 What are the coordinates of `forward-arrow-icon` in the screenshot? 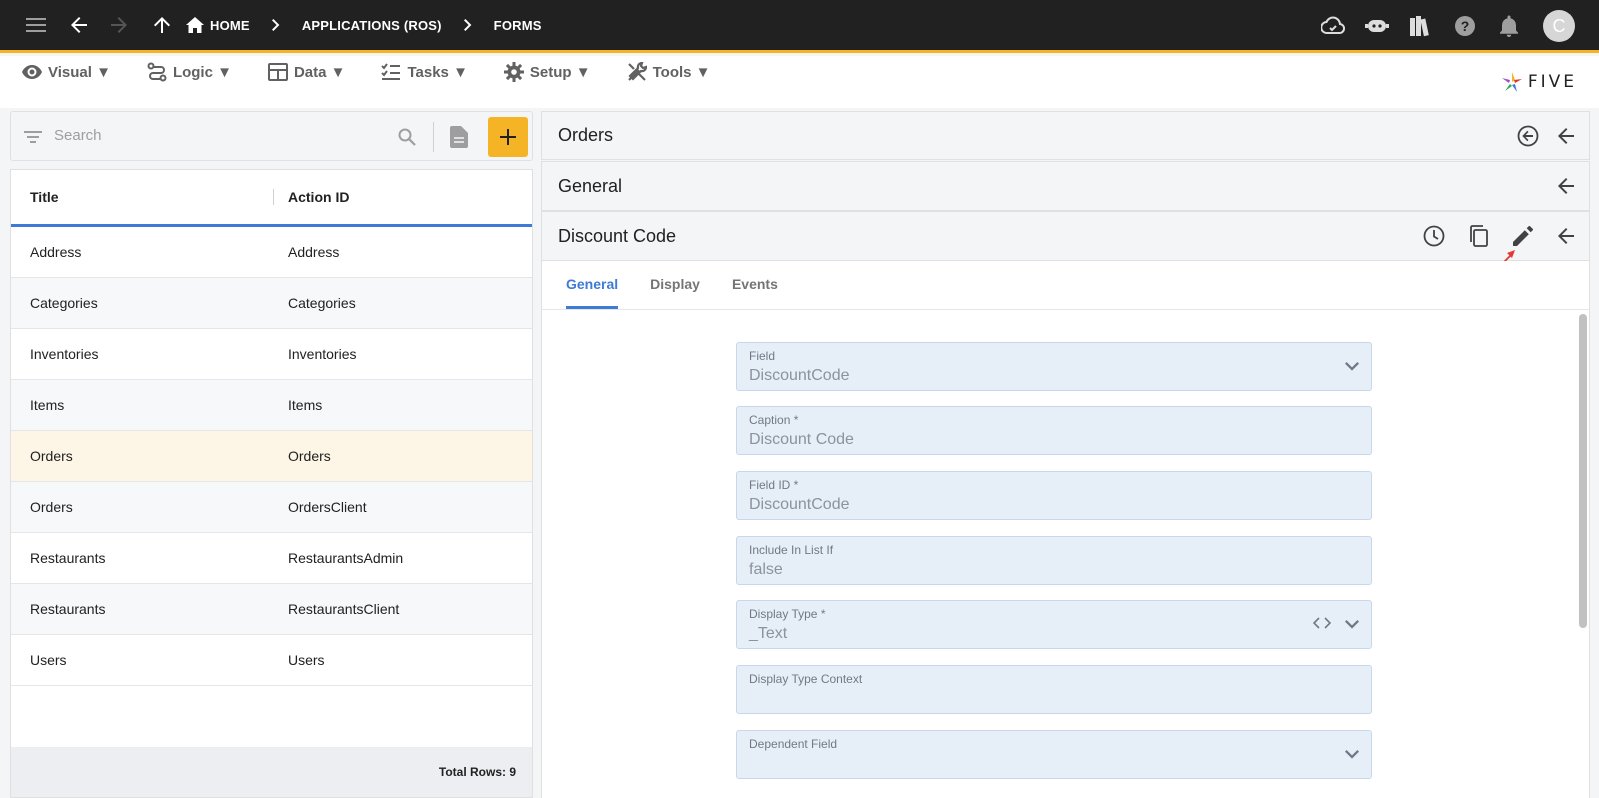 It's located at (119, 25).